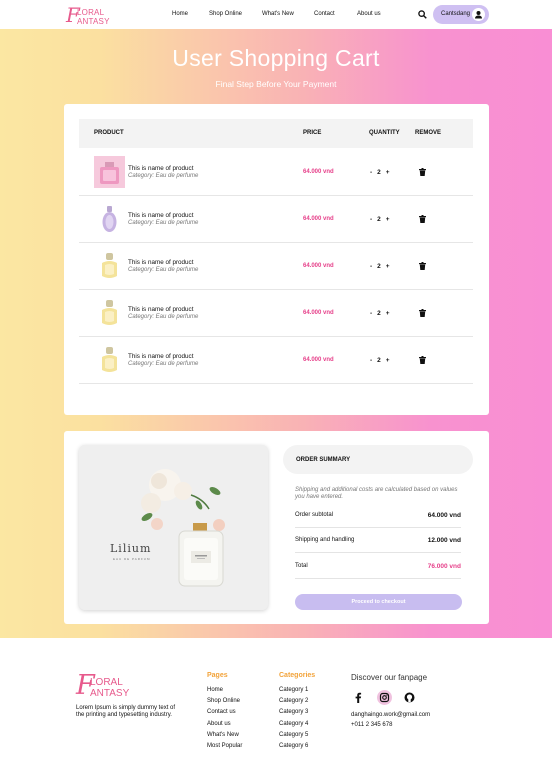 This screenshot has height=777, width=552. What do you see at coordinates (110, 693) in the screenshot?
I see `footer-logo-bottom: ANTASY` at bounding box center [110, 693].